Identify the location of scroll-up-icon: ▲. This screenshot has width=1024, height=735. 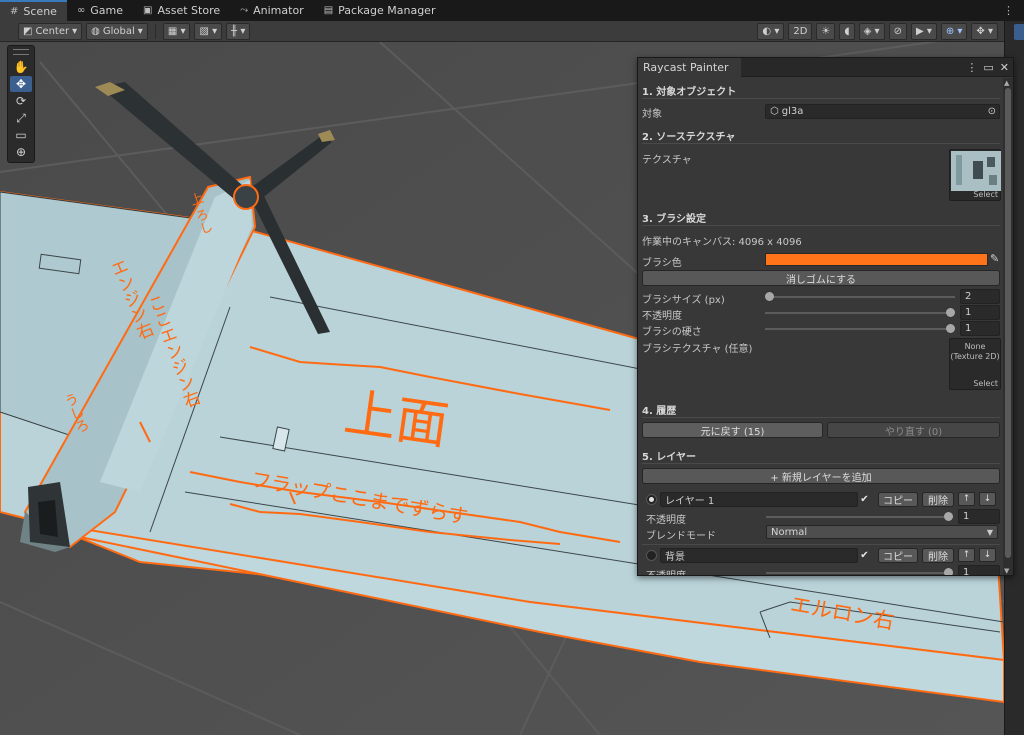
(1006, 83).